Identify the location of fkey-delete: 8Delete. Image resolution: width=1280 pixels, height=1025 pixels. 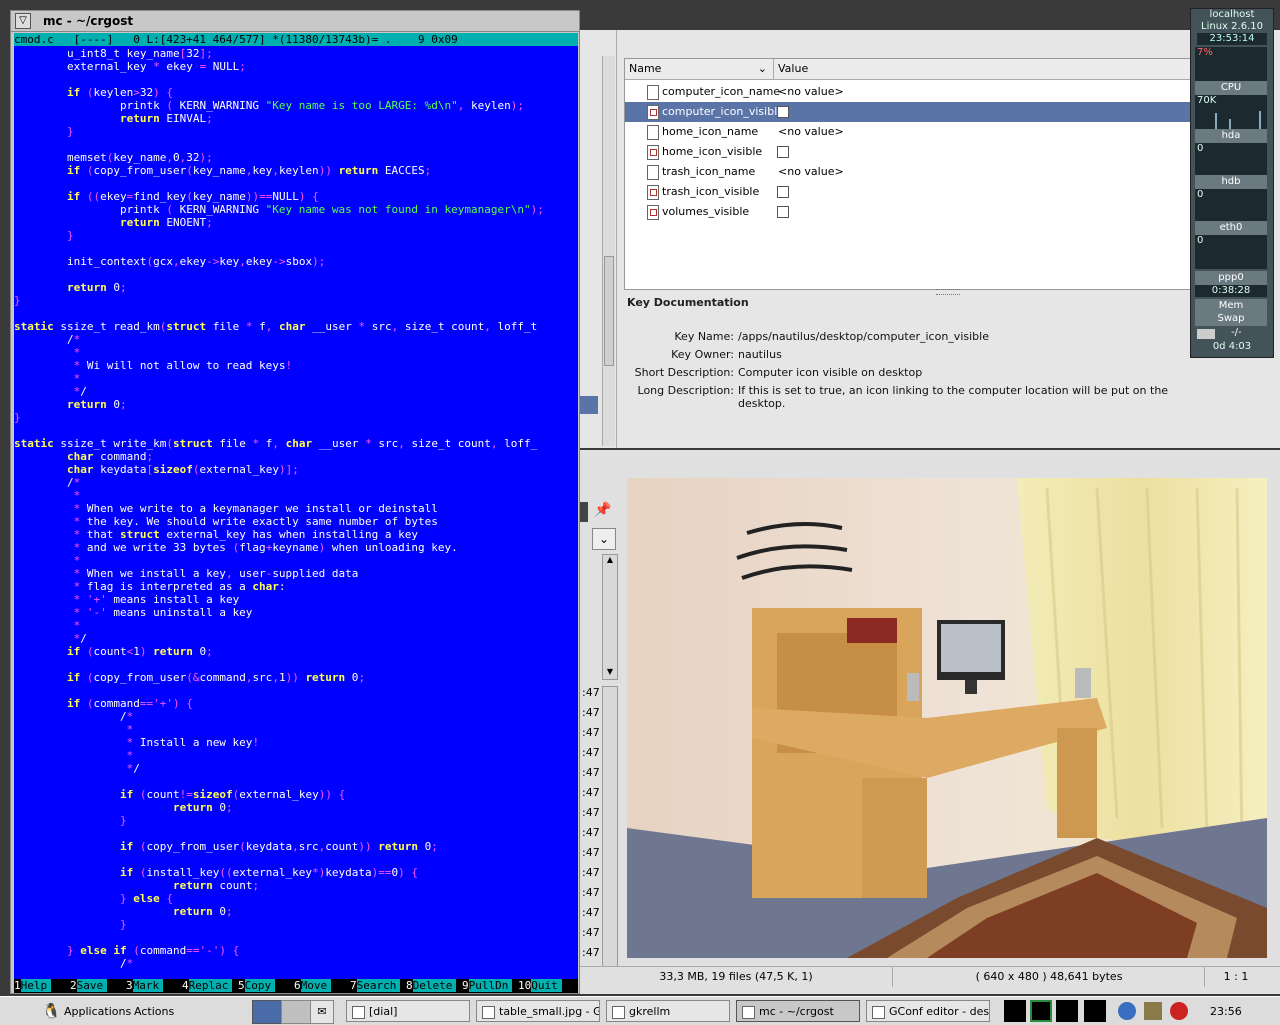
(434, 986).